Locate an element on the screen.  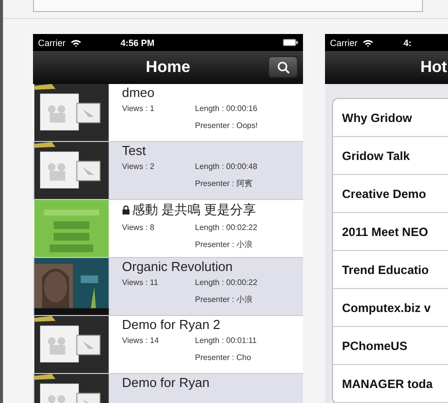
video-title: Demo for Ryan is located at coordinates (166, 382).